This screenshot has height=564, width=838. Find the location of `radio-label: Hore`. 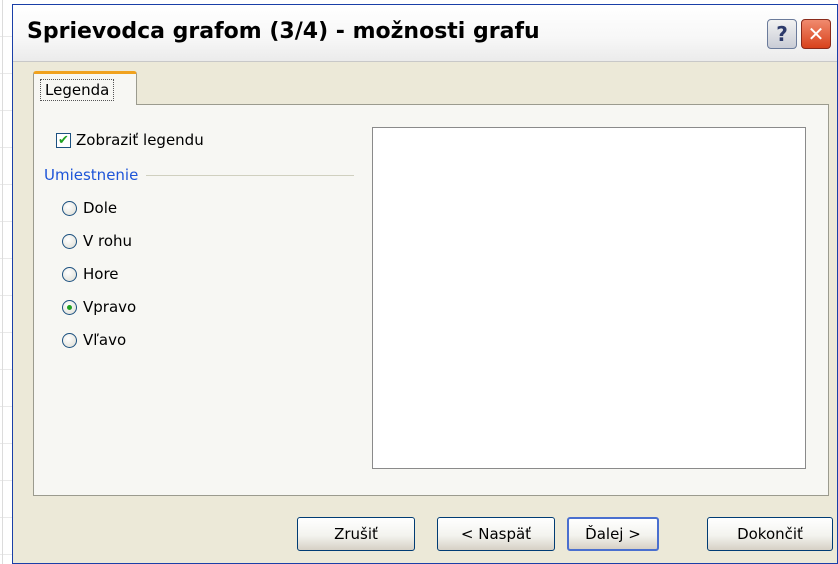

radio-label: Hore is located at coordinates (101, 274).